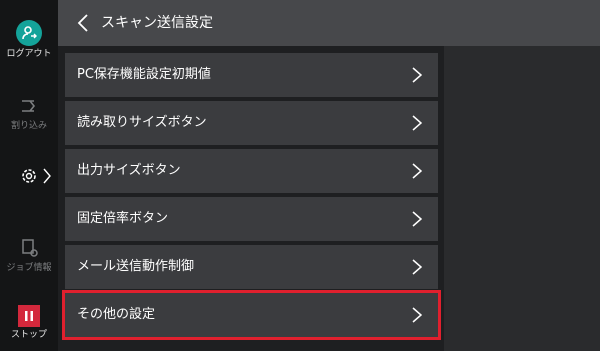 The width and height of the screenshot is (600, 351). What do you see at coordinates (129, 170) in the screenshot?
I see `list-item-label: 出力サイズボタン` at bounding box center [129, 170].